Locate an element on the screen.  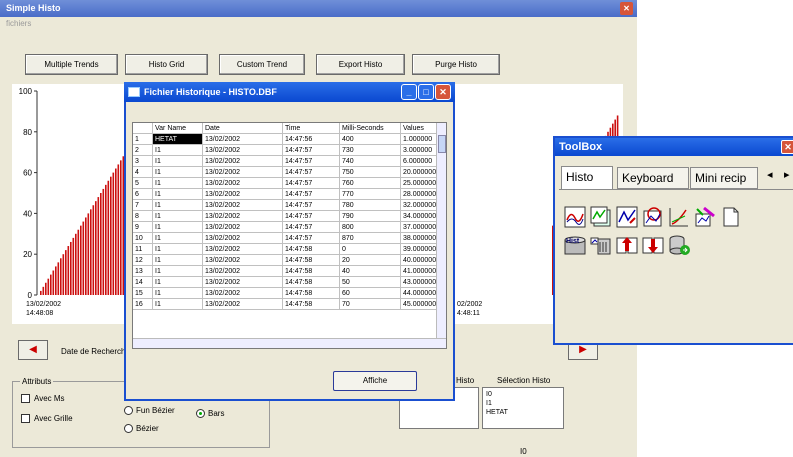
table-cell: 760 is located at coordinates (370, 183).